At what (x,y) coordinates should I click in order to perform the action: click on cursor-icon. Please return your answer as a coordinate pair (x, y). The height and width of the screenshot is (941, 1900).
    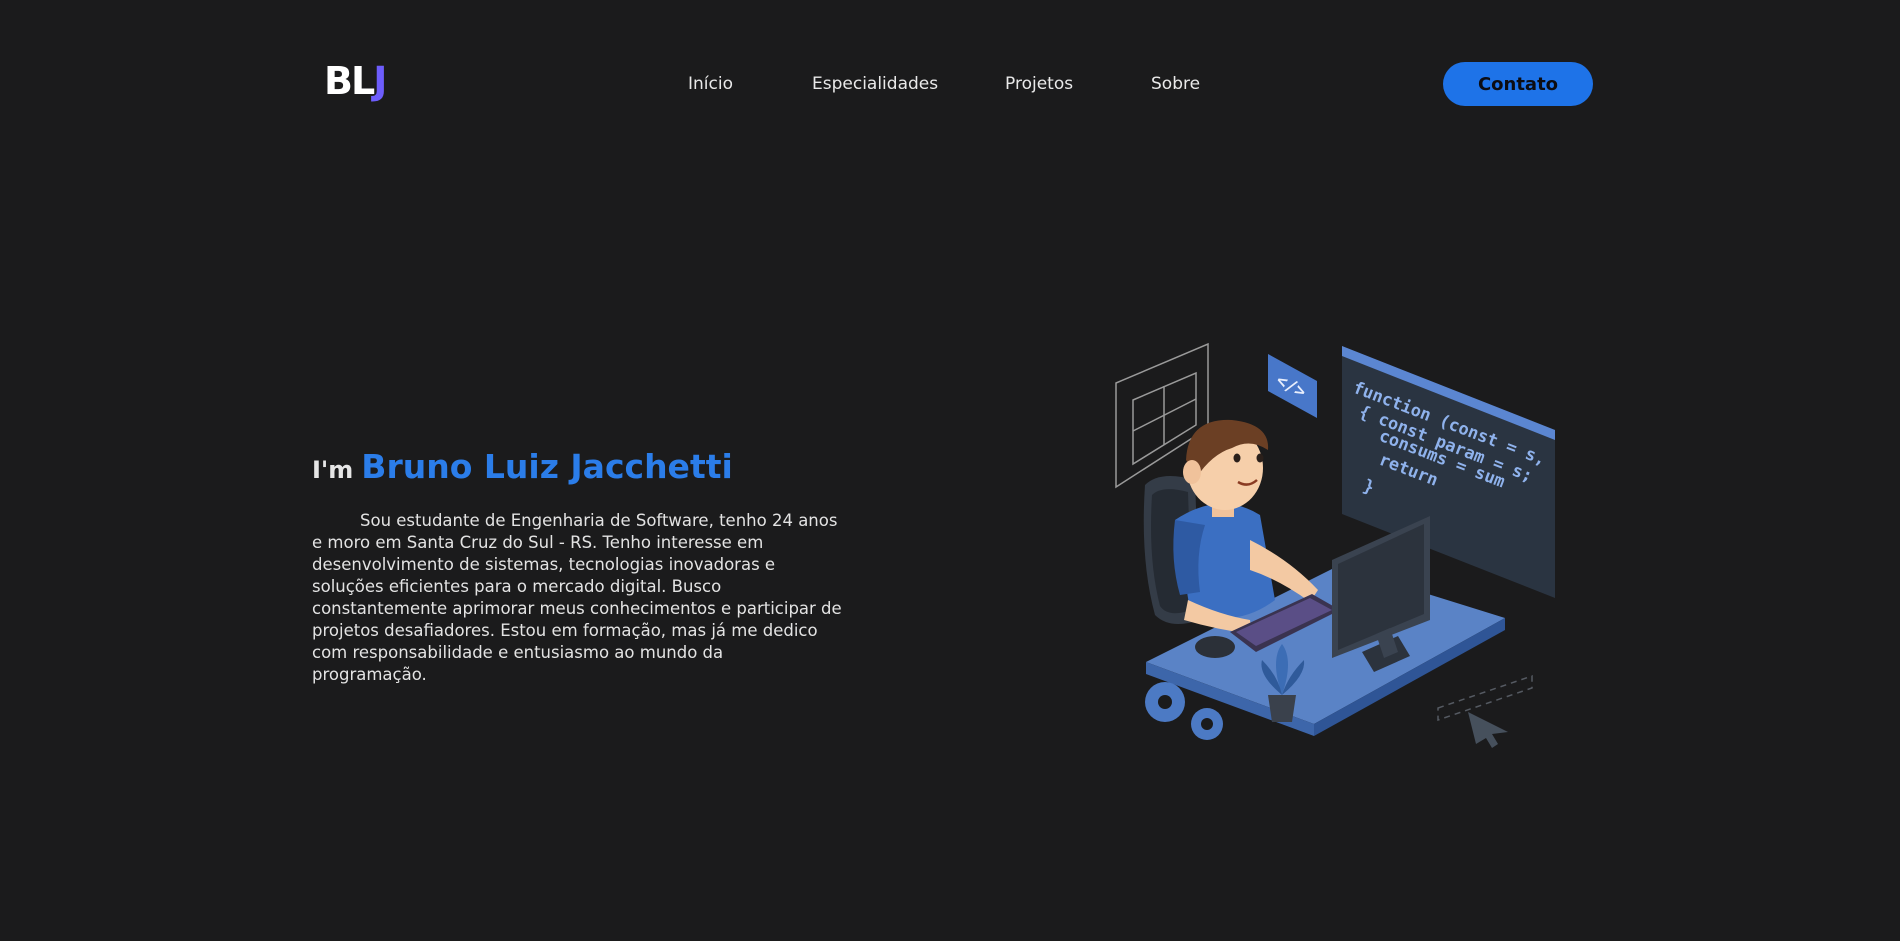
    Looking at the image, I should click on (1485, 711).